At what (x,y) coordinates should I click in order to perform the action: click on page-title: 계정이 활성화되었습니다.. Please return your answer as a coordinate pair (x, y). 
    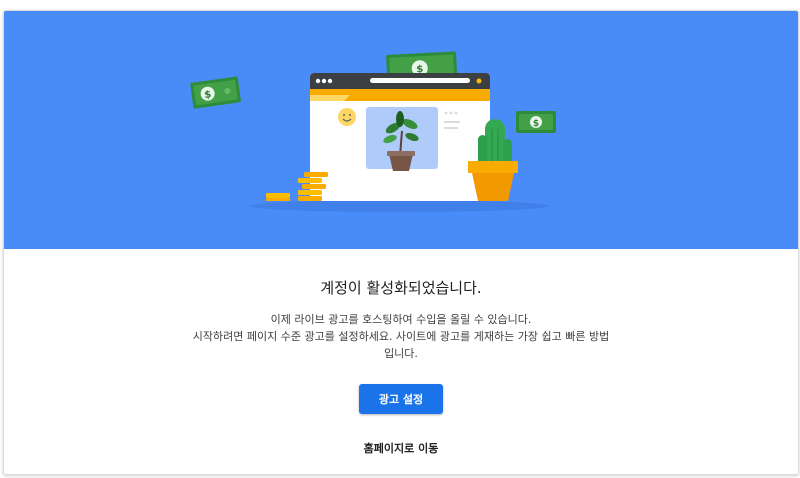
    Looking at the image, I should click on (401, 288).